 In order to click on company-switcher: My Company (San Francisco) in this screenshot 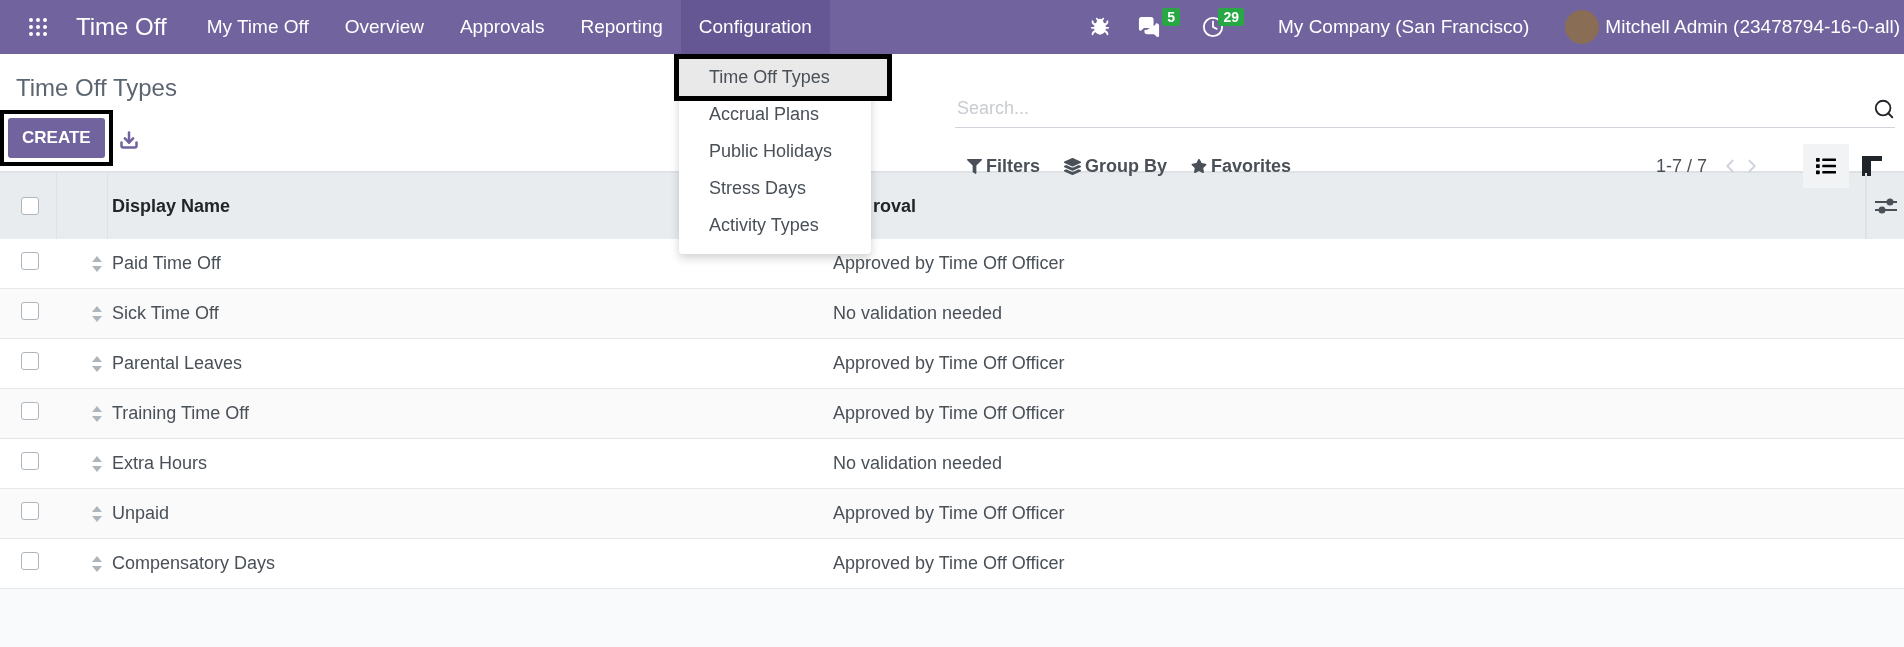, I will do `click(1404, 27)`.